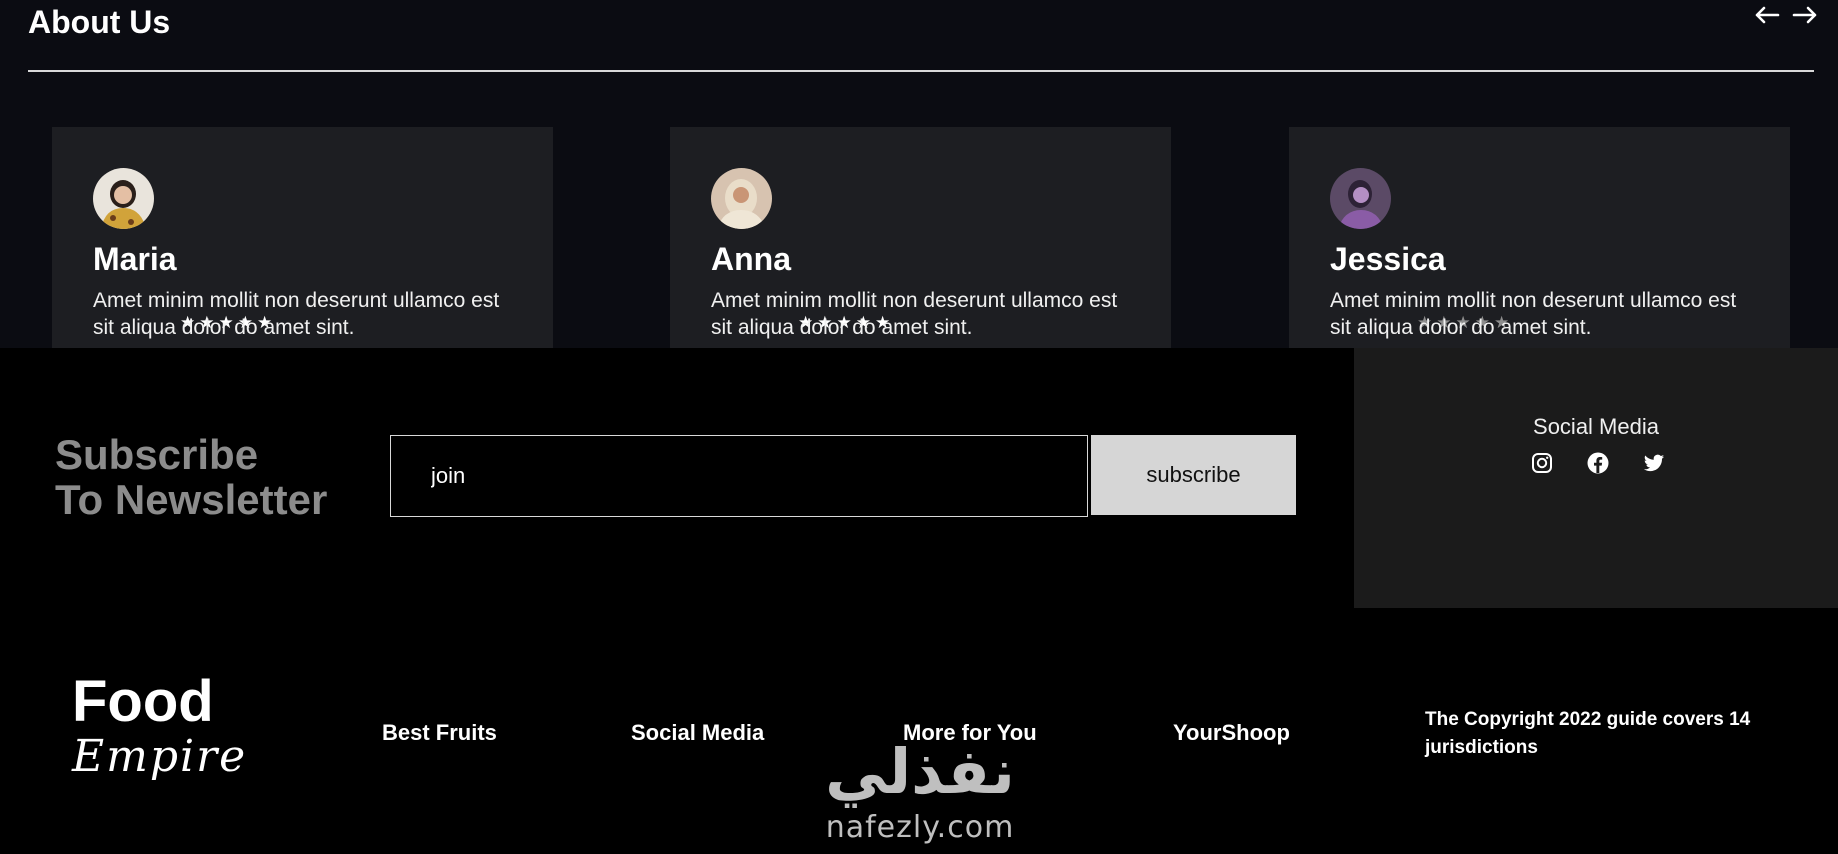  What do you see at coordinates (1231, 733) in the screenshot?
I see `footer-link-yourshoop: YourShoop` at bounding box center [1231, 733].